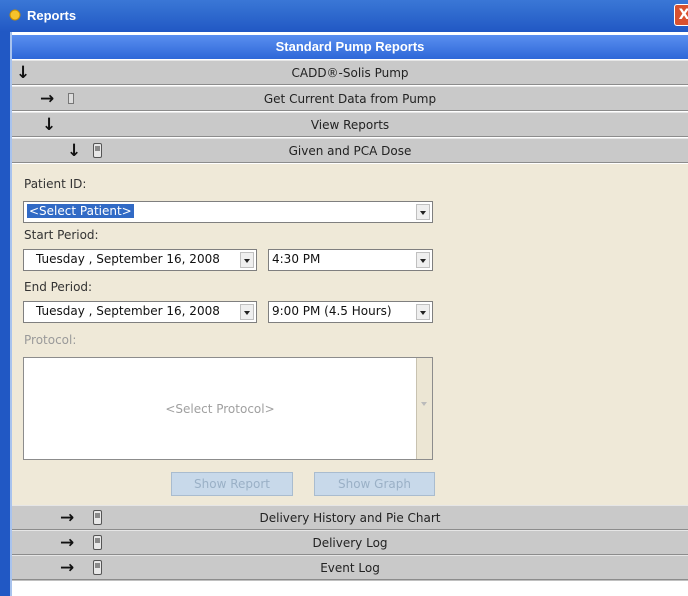  I want to click on tree-row-label: Delivery Log, so click(350, 543).